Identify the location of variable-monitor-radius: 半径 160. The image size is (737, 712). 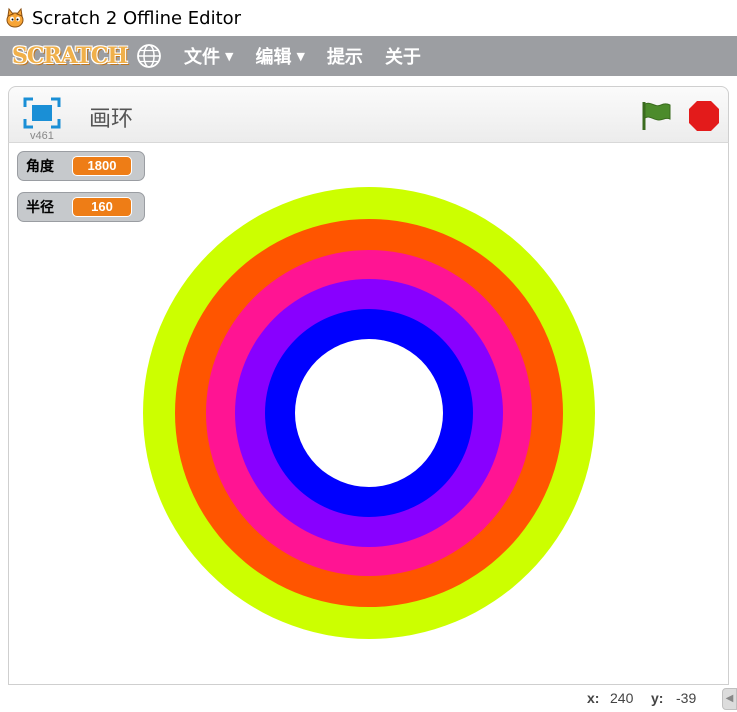
(81, 207).